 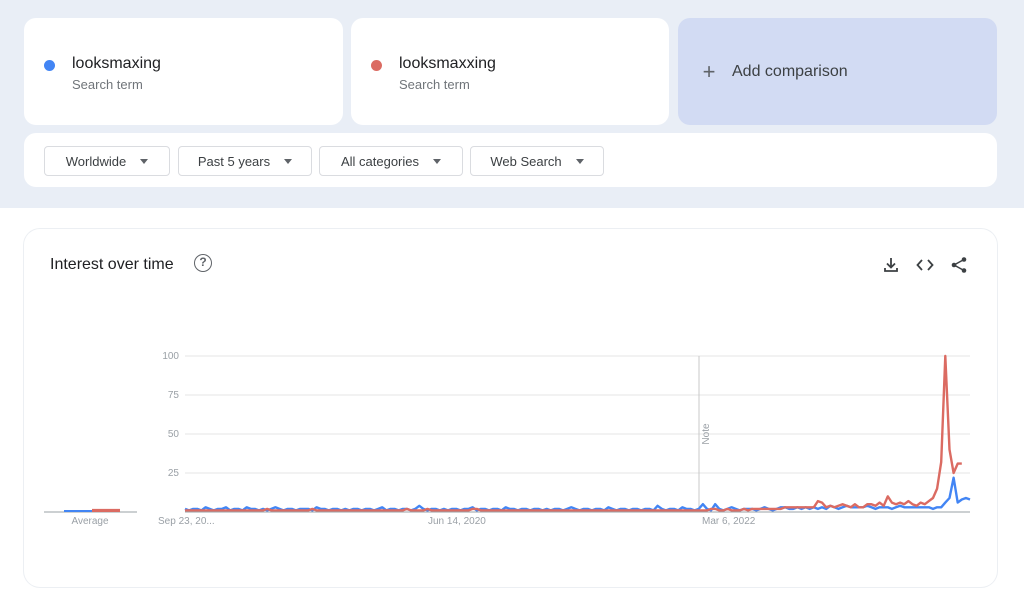 I want to click on search-term-label: looksmaxing, so click(x=116, y=63).